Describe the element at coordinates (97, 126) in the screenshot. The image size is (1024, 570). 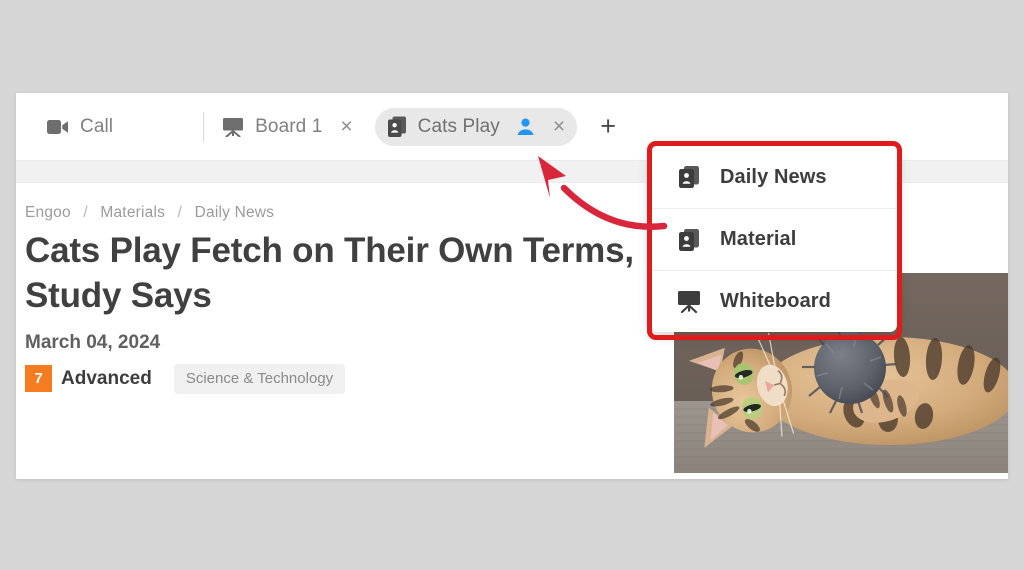
I see `tab-call-label: Call` at that location.